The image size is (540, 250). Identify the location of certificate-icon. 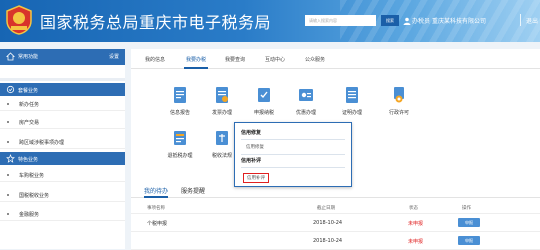
(352, 95).